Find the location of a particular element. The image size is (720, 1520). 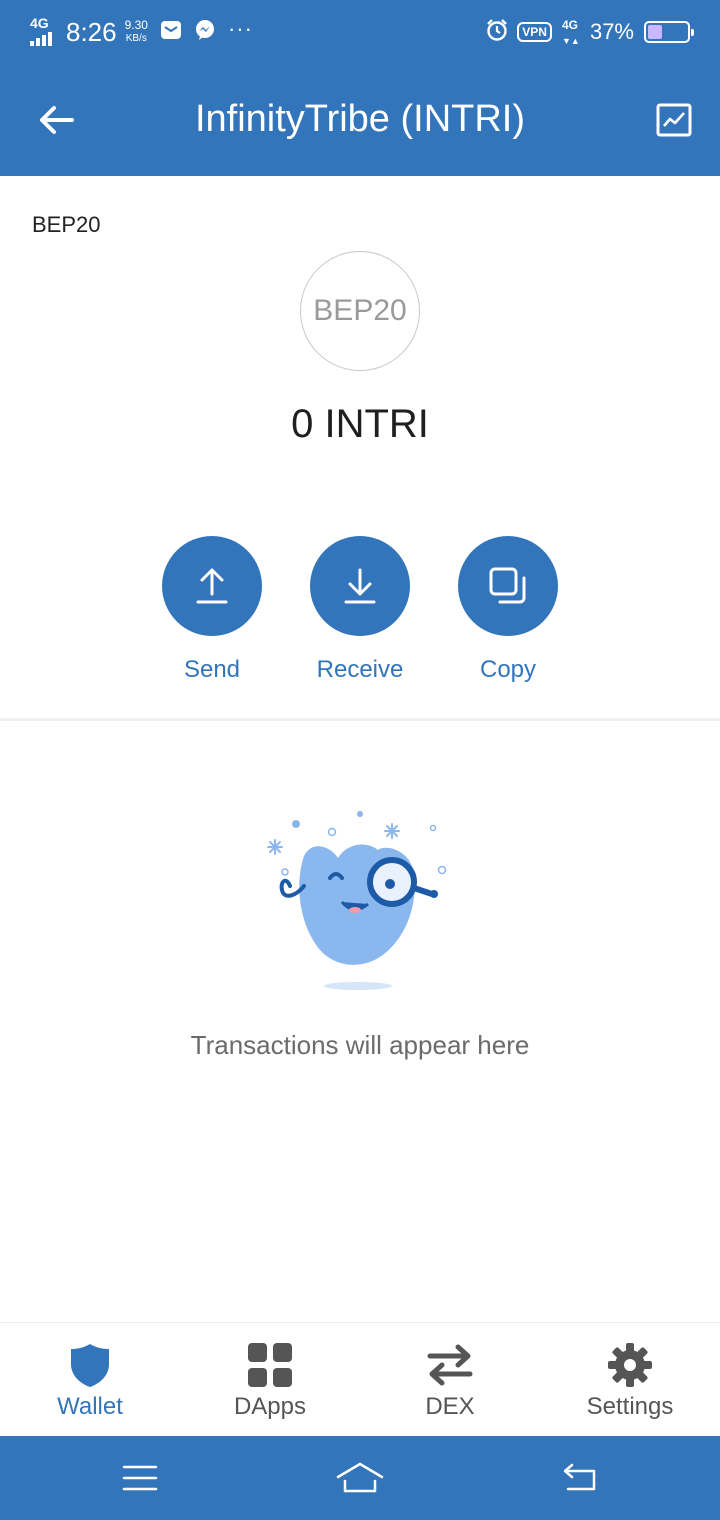

nav-dapps: DApps is located at coordinates (270, 1380).